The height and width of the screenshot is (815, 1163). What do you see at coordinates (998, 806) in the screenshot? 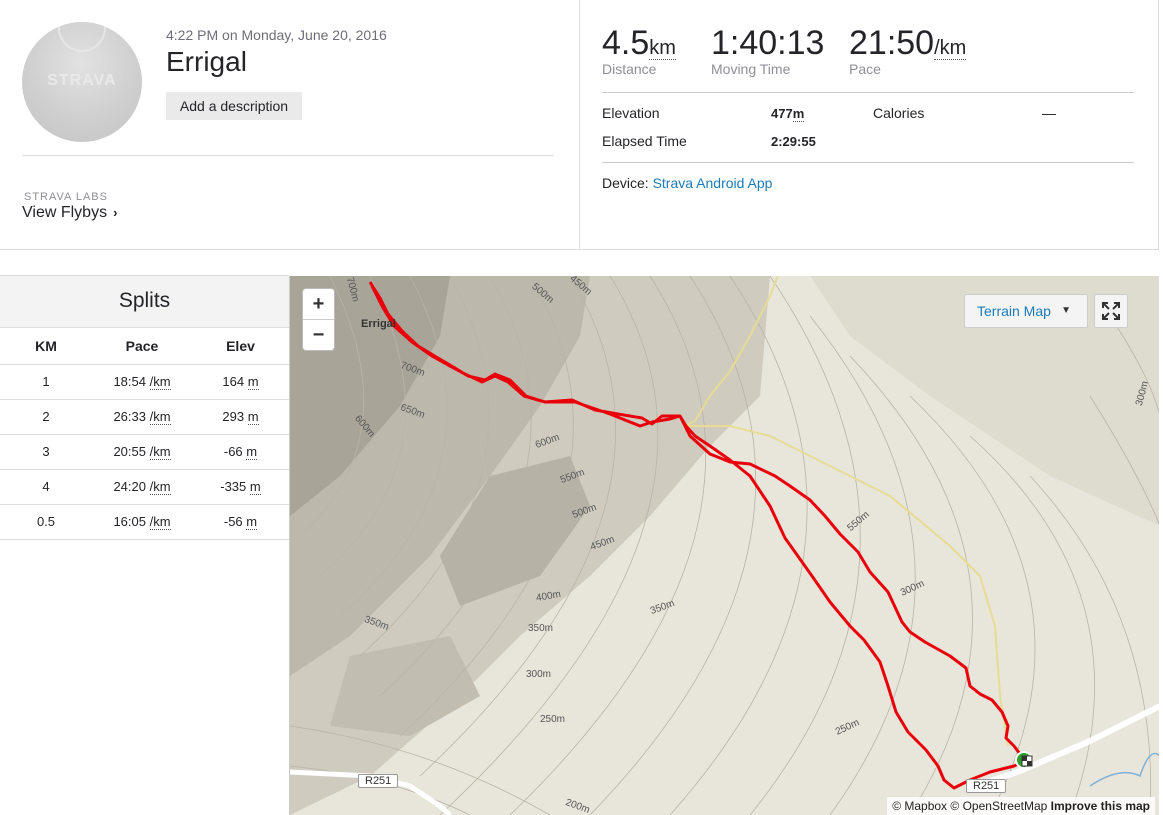
I see `osm-attribution-link: © OpenStreetMap` at bounding box center [998, 806].